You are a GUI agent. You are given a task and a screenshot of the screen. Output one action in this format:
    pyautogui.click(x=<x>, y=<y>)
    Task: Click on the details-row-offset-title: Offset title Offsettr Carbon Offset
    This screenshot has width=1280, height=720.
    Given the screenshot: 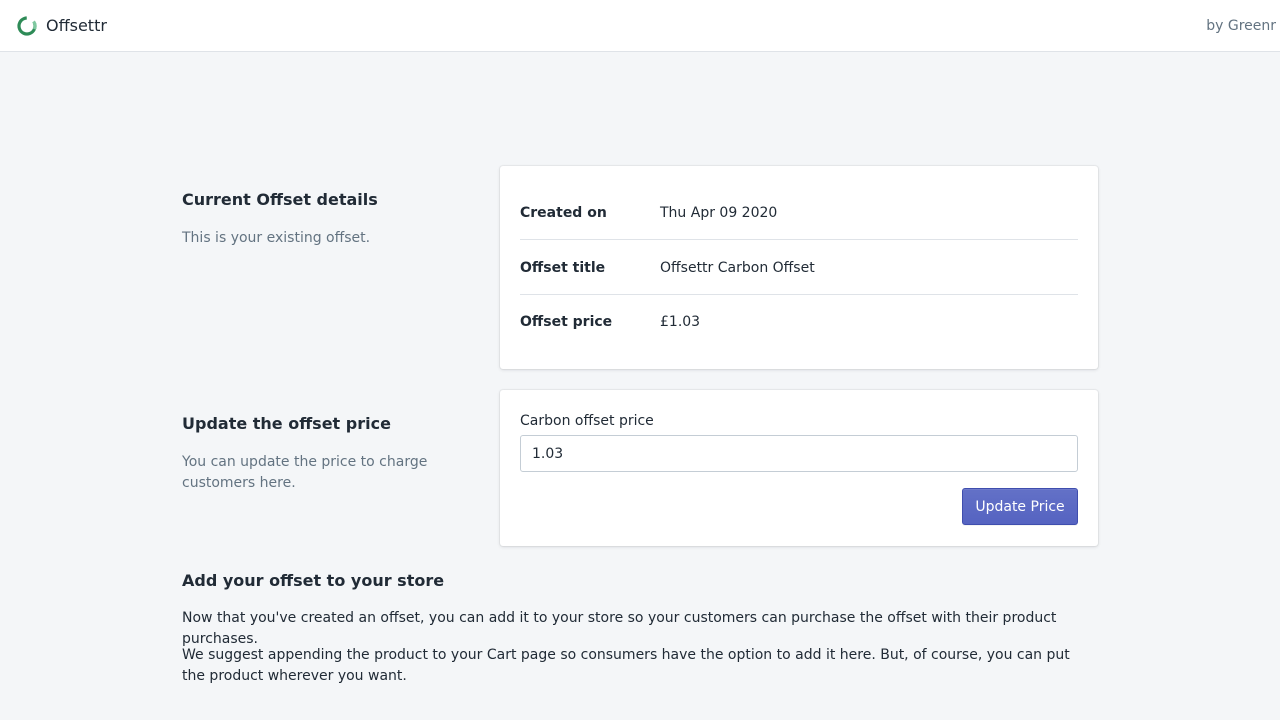 What is the action you would take?
    pyautogui.click(x=799, y=268)
    